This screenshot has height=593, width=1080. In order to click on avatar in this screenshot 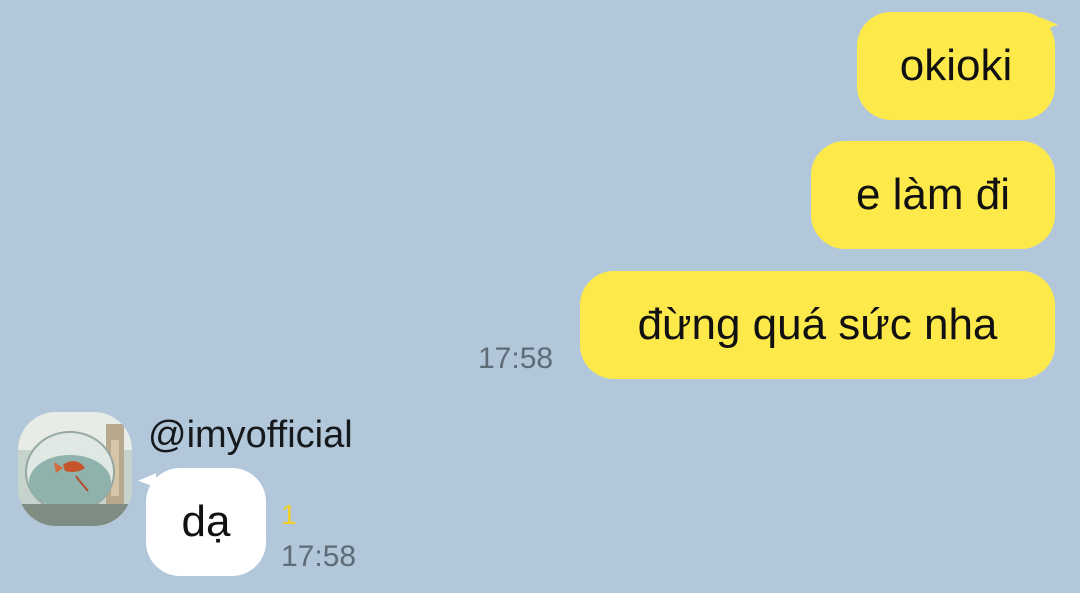, I will do `click(75, 469)`.